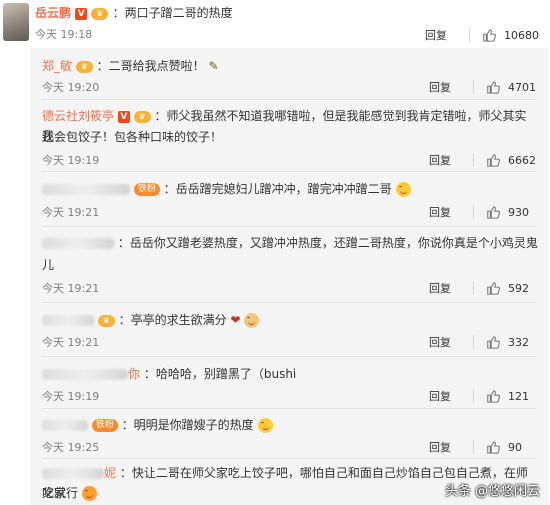 Image resolution: width=550 pixels, height=505 pixels. I want to click on like-count: 6662, so click(522, 160).